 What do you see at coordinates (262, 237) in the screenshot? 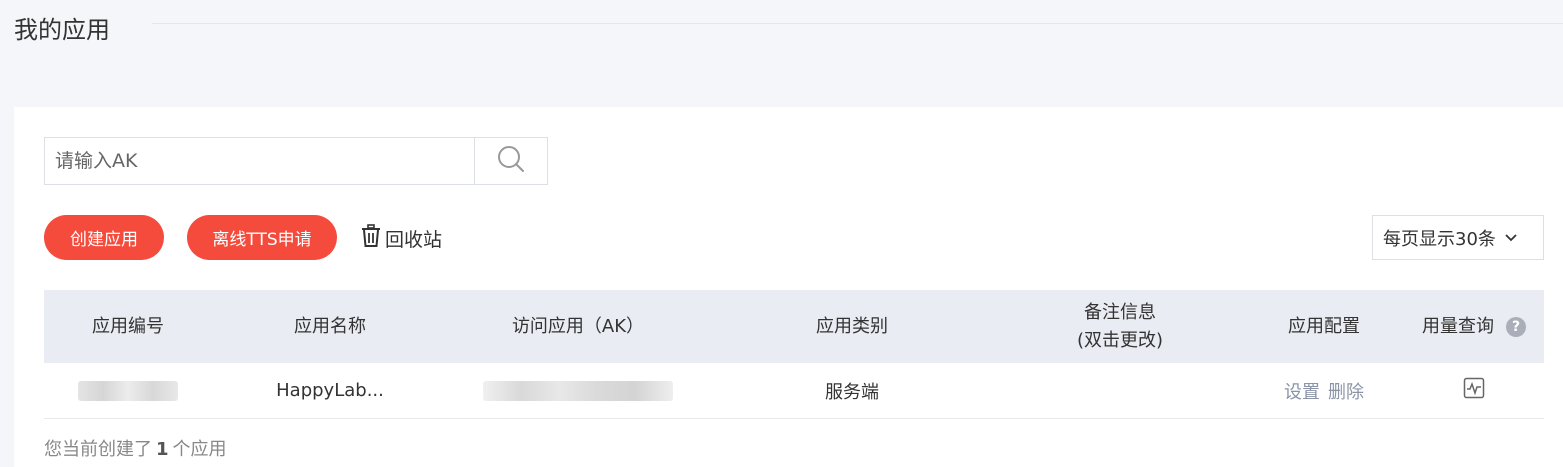
I see `offline-tts-apply-button: 离线TTS申请` at bounding box center [262, 237].